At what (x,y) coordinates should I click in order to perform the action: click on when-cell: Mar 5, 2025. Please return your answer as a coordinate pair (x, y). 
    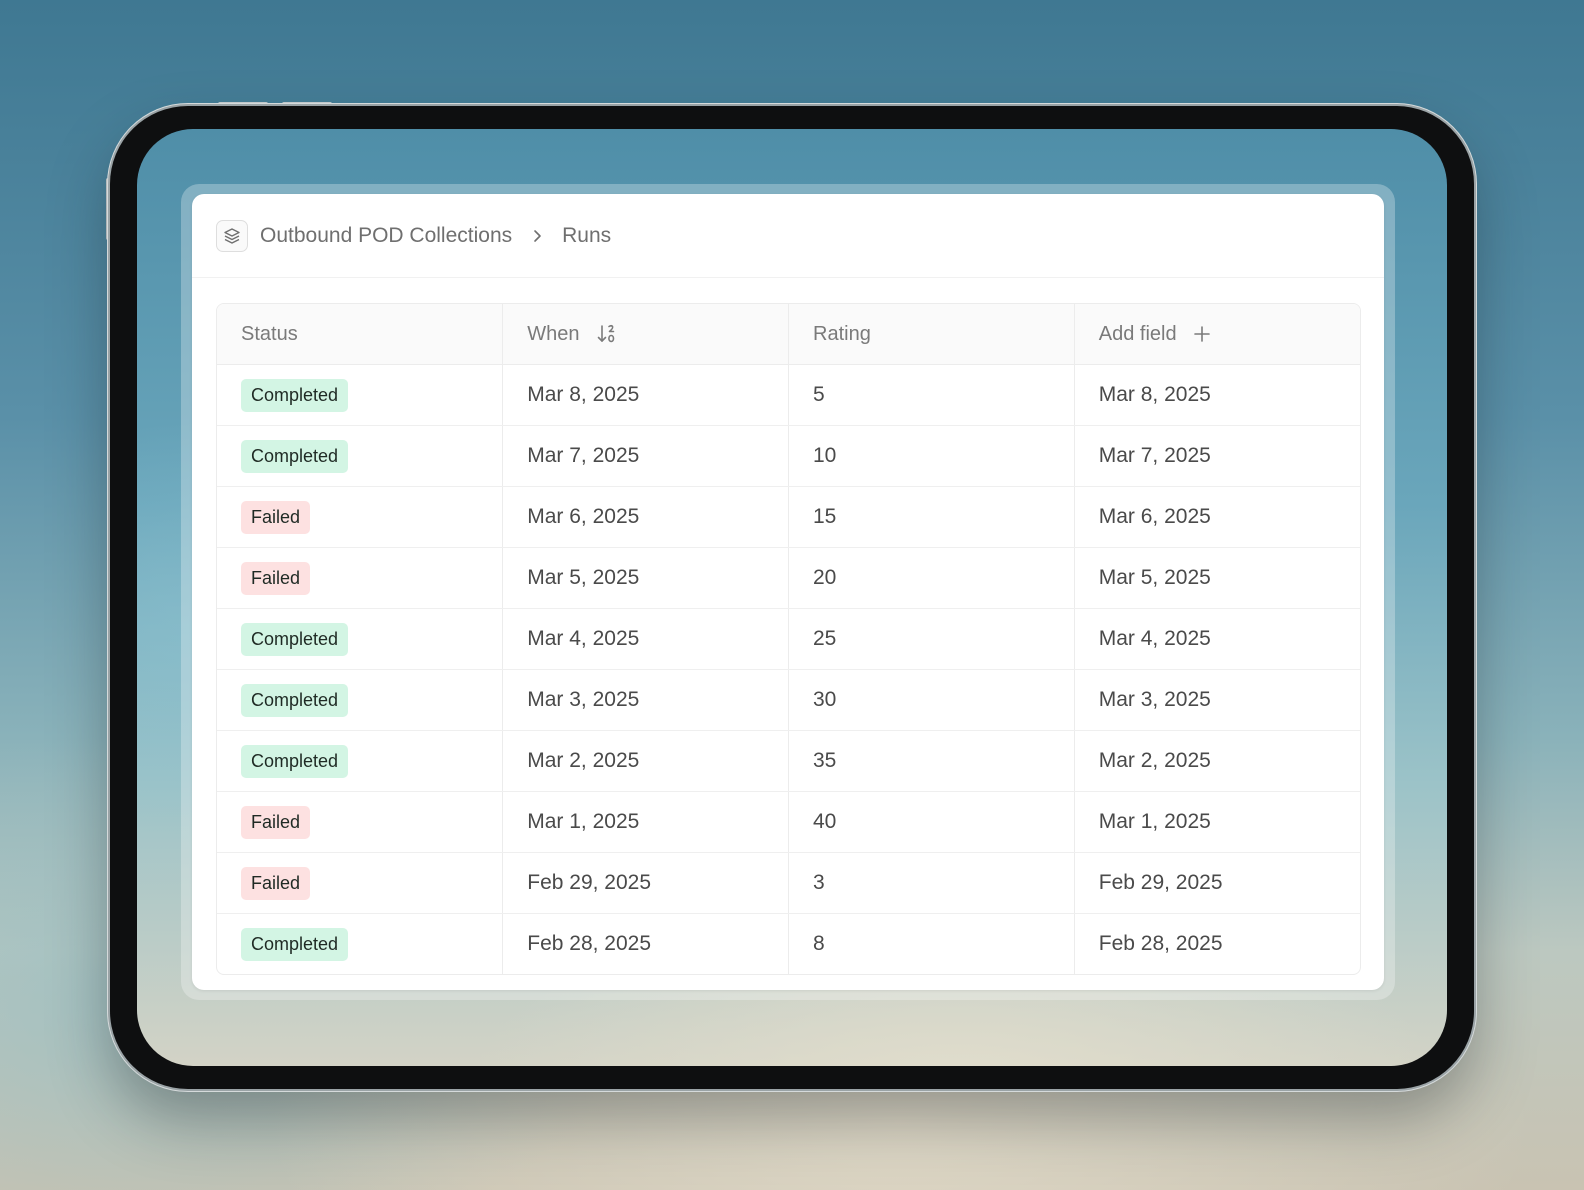
    Looking at the image, I should click on (645, 578).